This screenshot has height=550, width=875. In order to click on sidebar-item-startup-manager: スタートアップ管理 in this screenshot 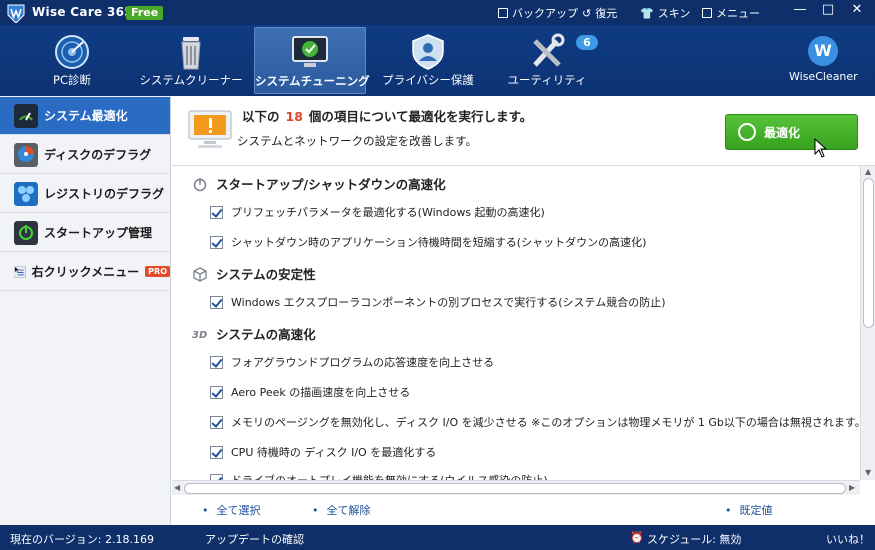, I will do `click(85, 233)`.